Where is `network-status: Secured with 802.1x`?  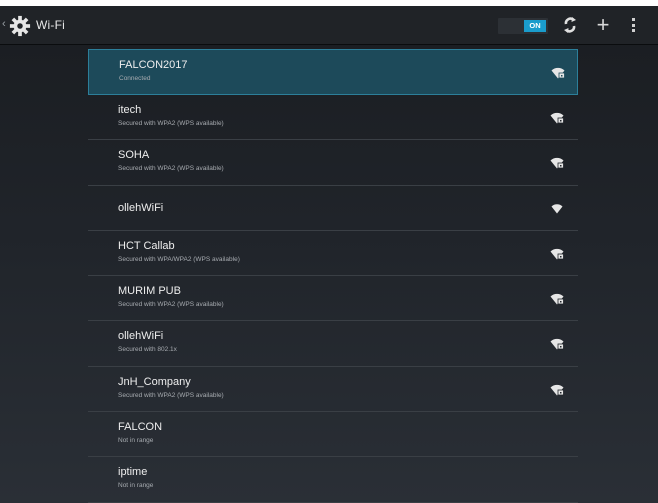
network-status: Secured with 802.1x is located at coordinates (147, 350).